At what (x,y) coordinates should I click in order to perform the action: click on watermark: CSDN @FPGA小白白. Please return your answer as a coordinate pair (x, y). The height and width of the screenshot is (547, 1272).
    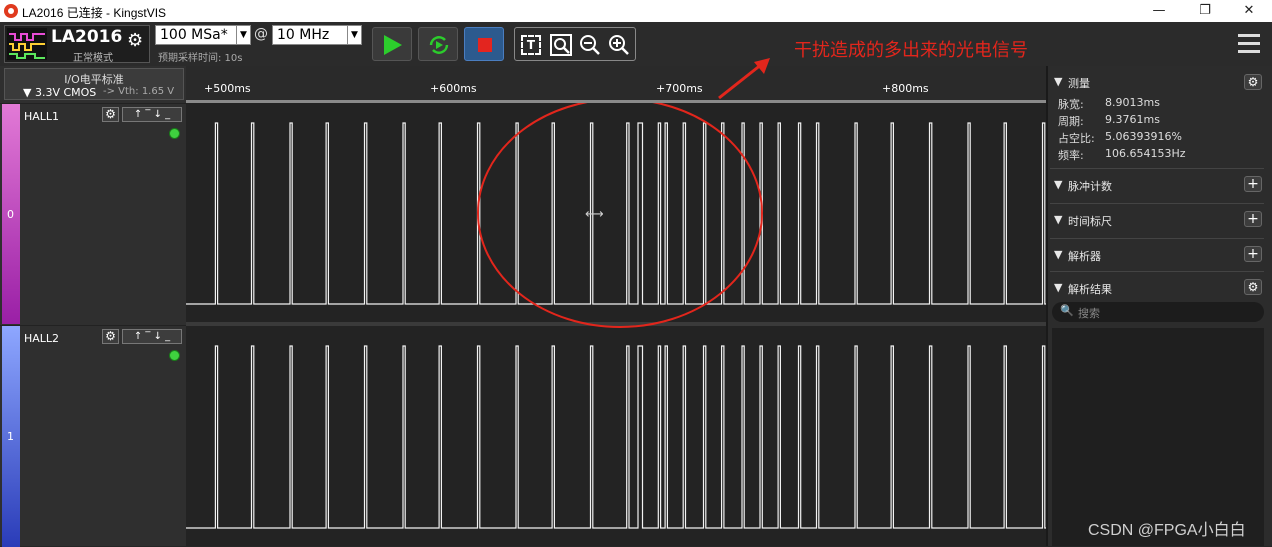
    Looking at the image, I should click on (1167, 530).